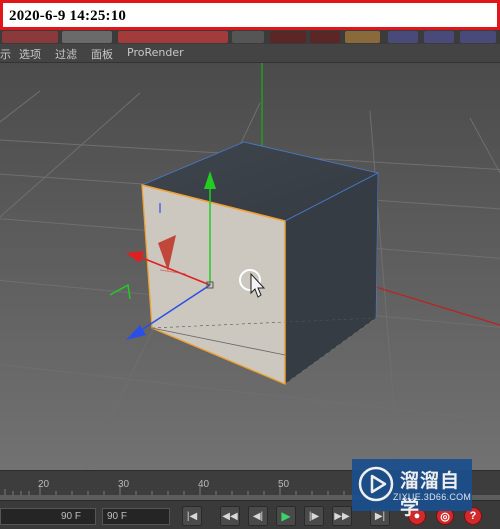  I want to click on end-frame-value: 90 F, so click(117, 516).